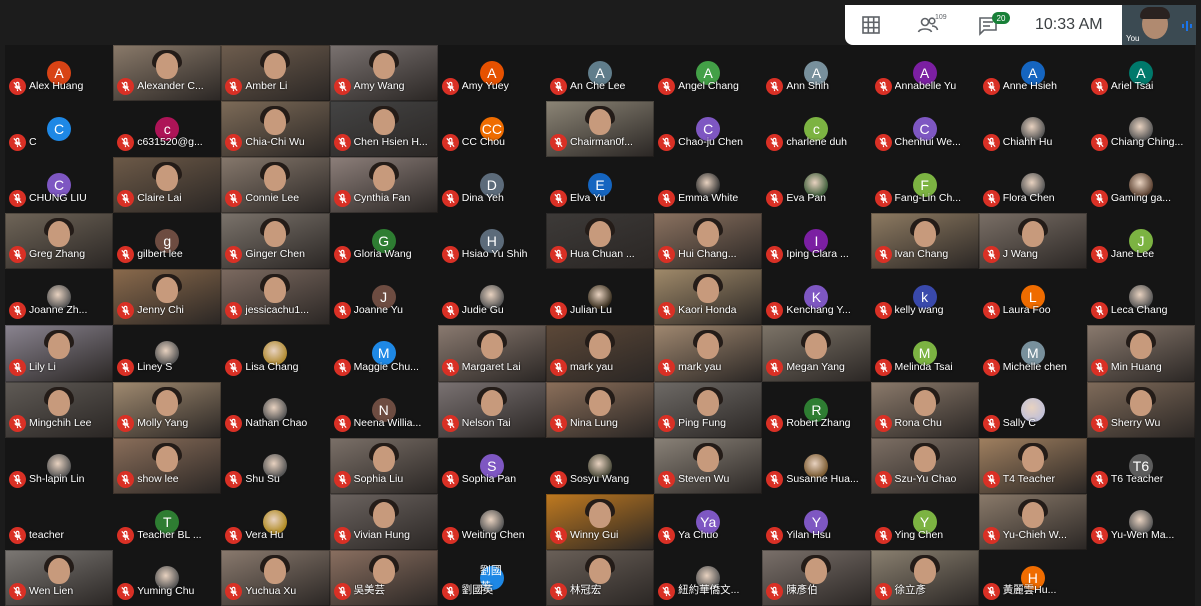  I want to click on participant-tile: Weiting Chen, so click(491, 521).